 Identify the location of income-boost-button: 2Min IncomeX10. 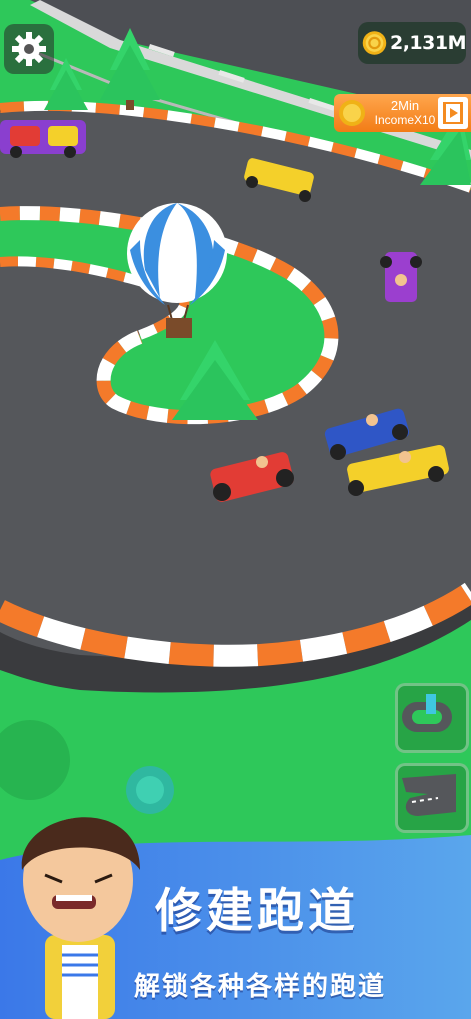
(402, 113).